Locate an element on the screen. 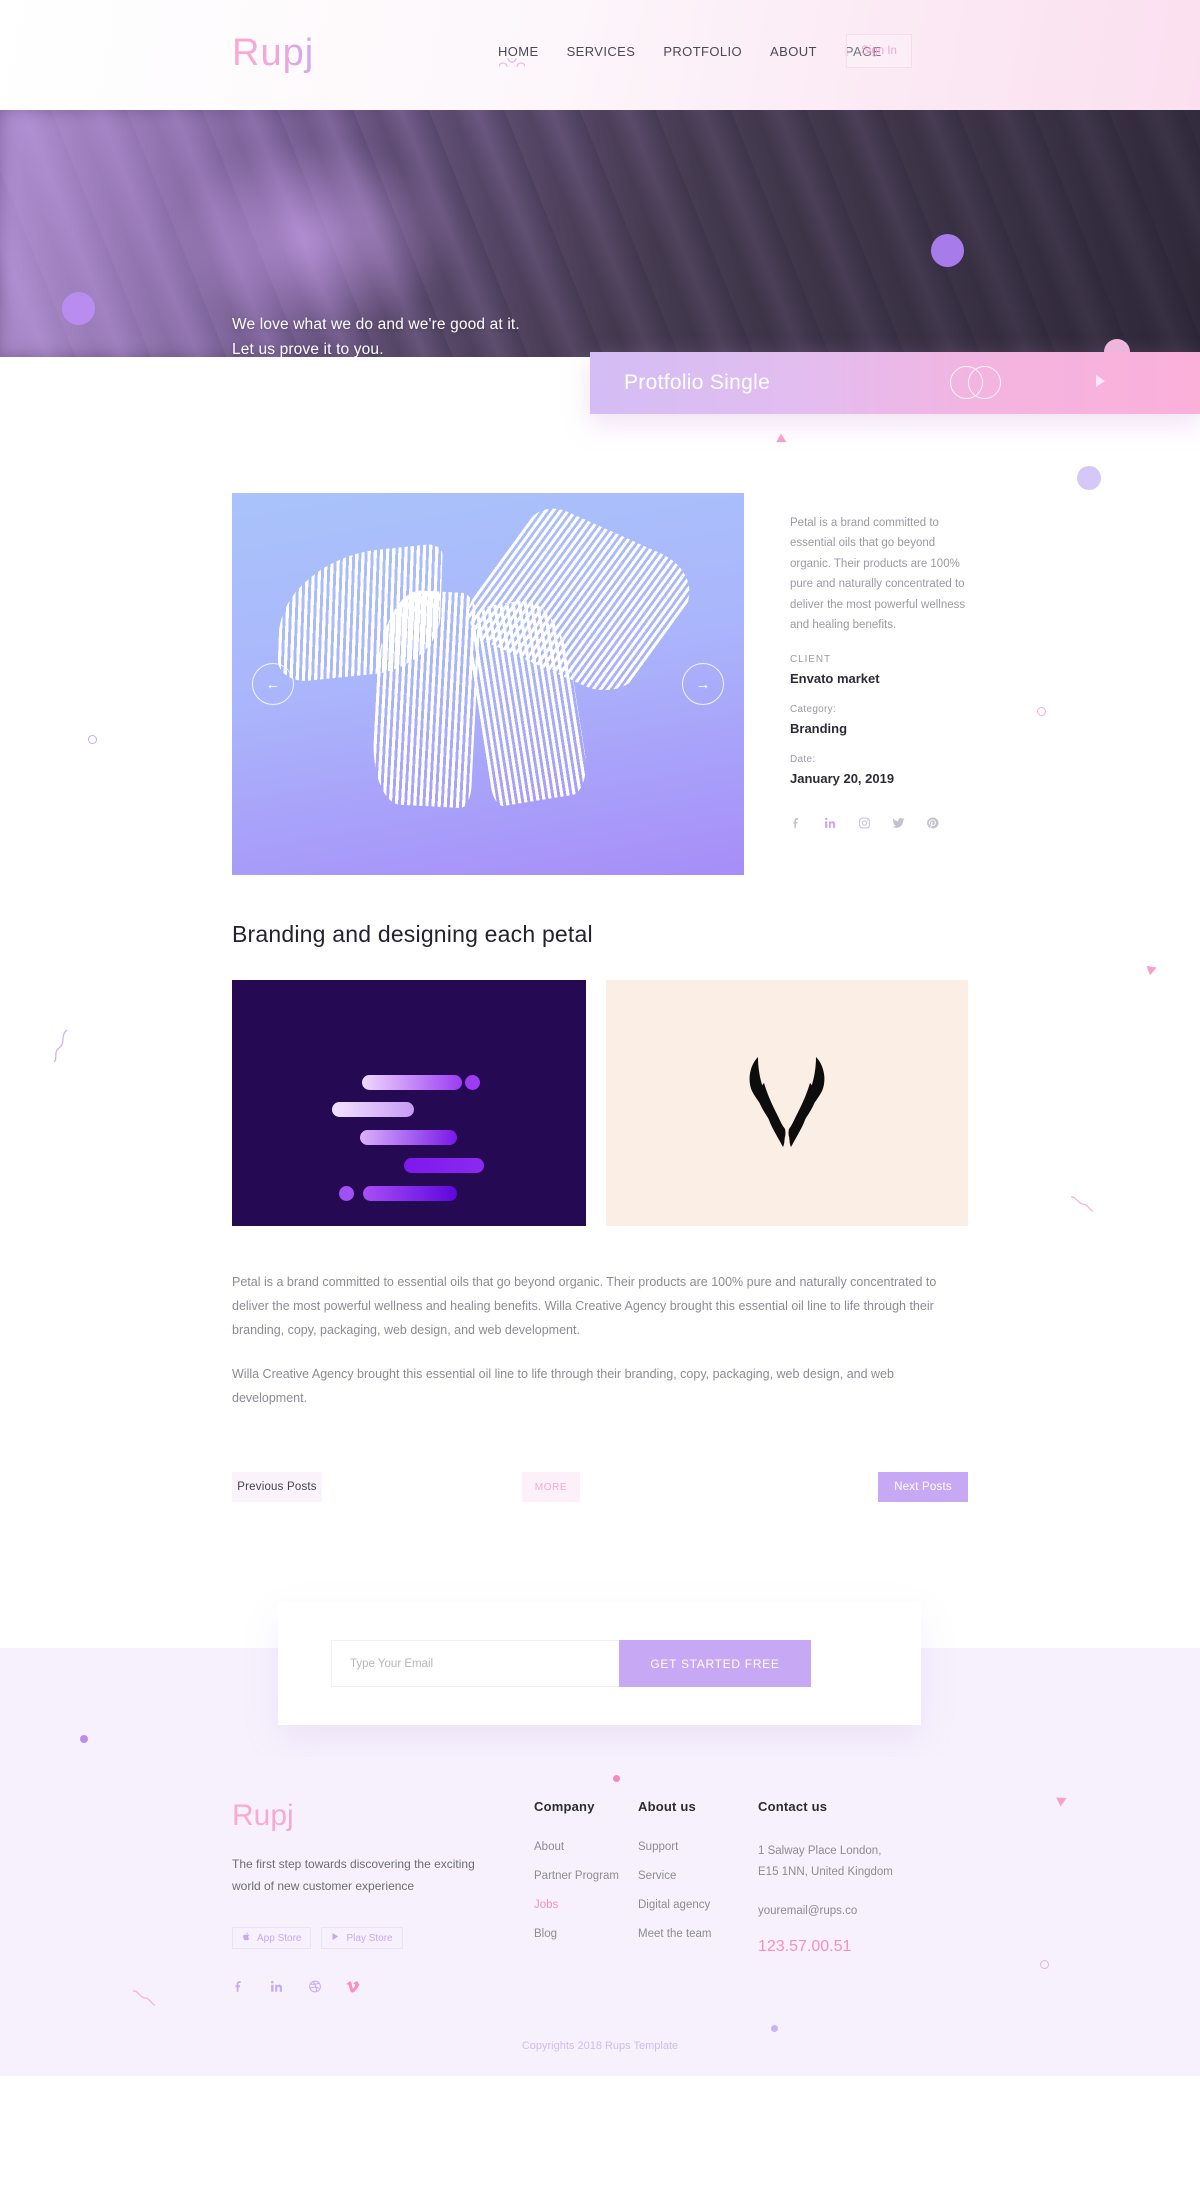  main-navigation: HOME SERVICES PROTFOLIO ABOUT PAGE is located at coordinates (690, 55).